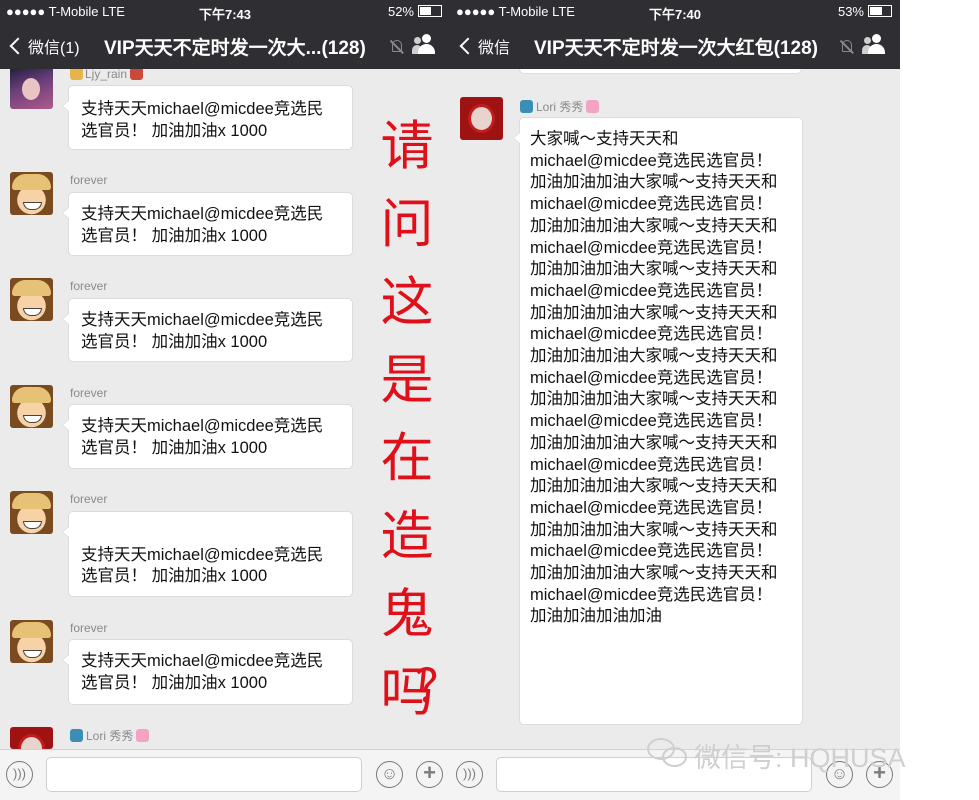 This screenshot has width=979, height=800. What do you see at coordinates (204, 774) in the screenshot?
I see `message-input` at bounding box center [204, 774].